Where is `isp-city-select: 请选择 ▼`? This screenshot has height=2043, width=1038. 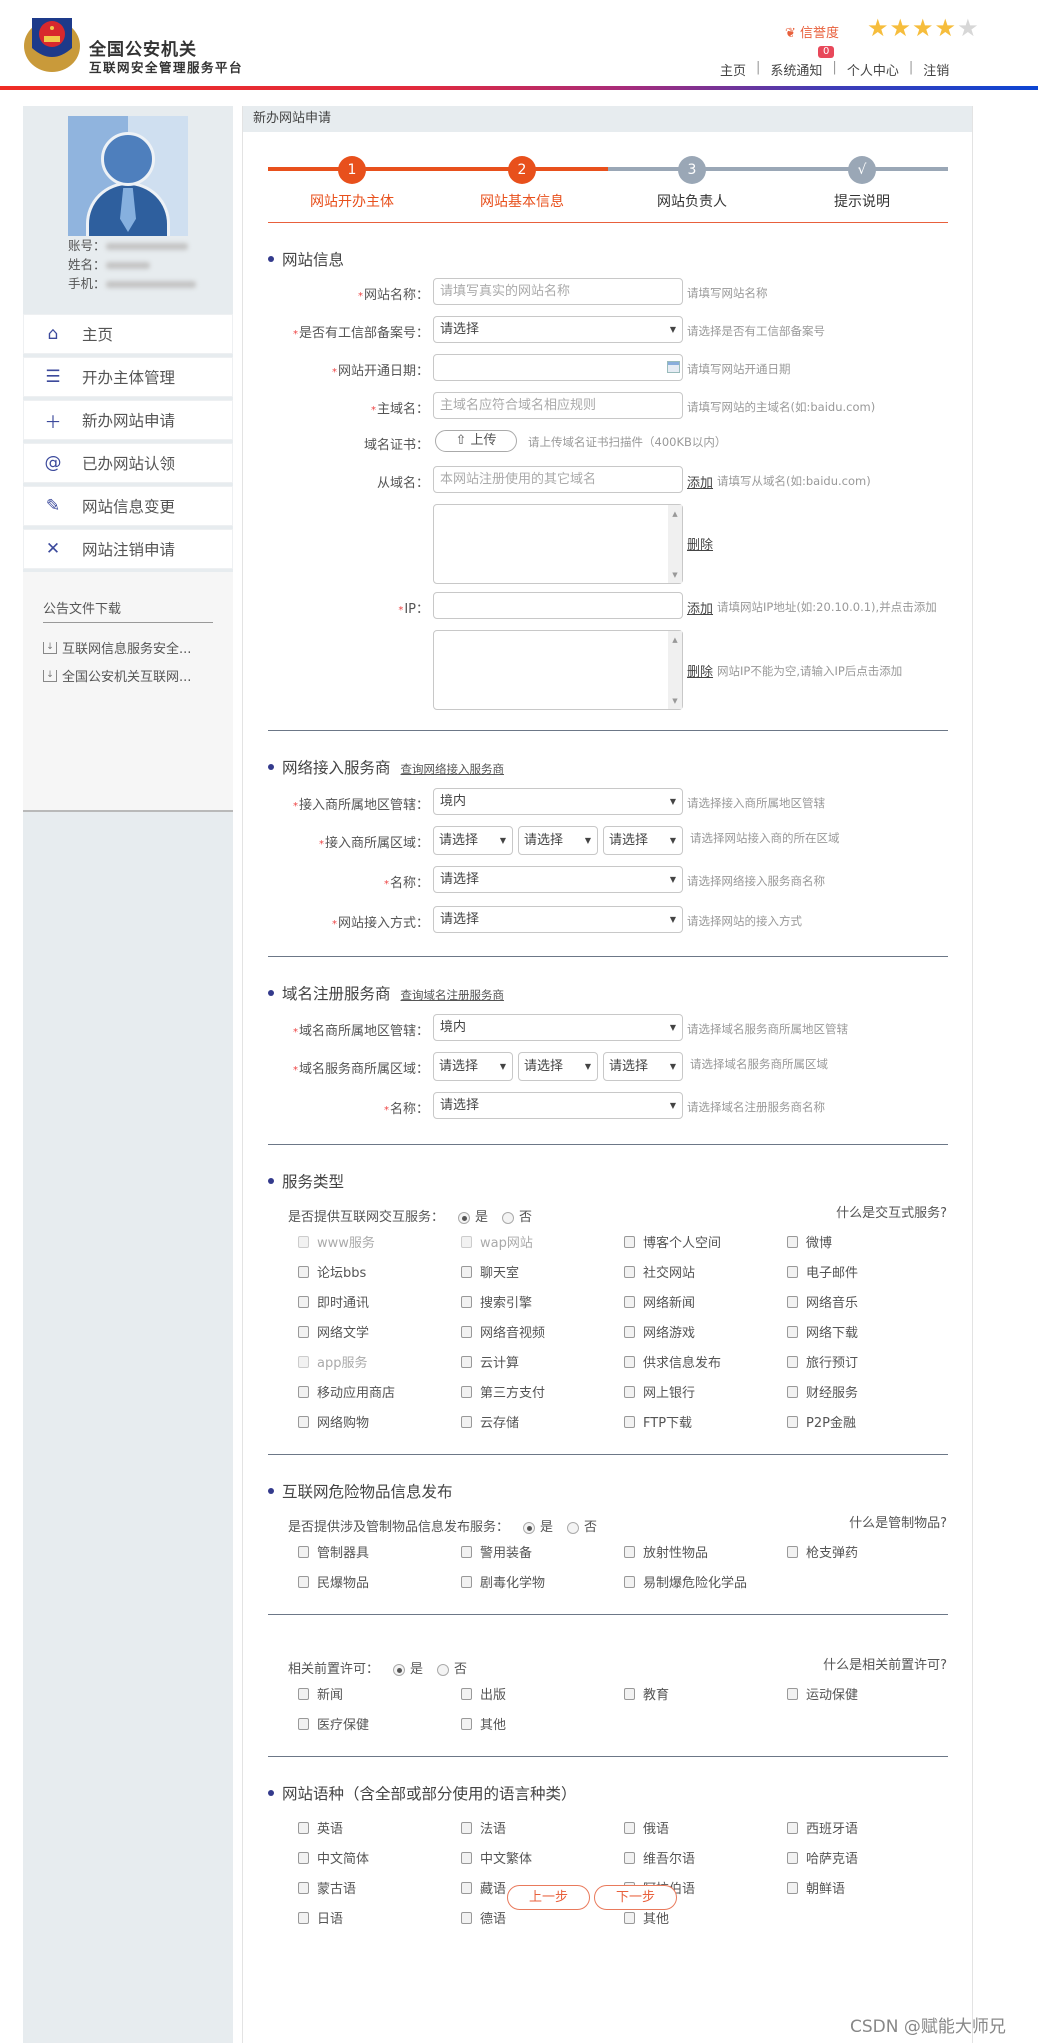
isp-city-select: 请选择 ▼ is located at coordinates (558, 840).